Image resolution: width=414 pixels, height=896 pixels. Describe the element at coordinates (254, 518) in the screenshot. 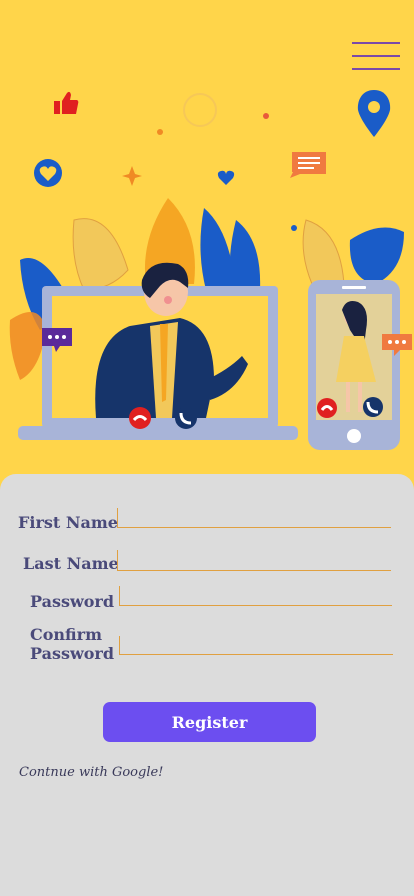

I see `first-name-field` at that location.